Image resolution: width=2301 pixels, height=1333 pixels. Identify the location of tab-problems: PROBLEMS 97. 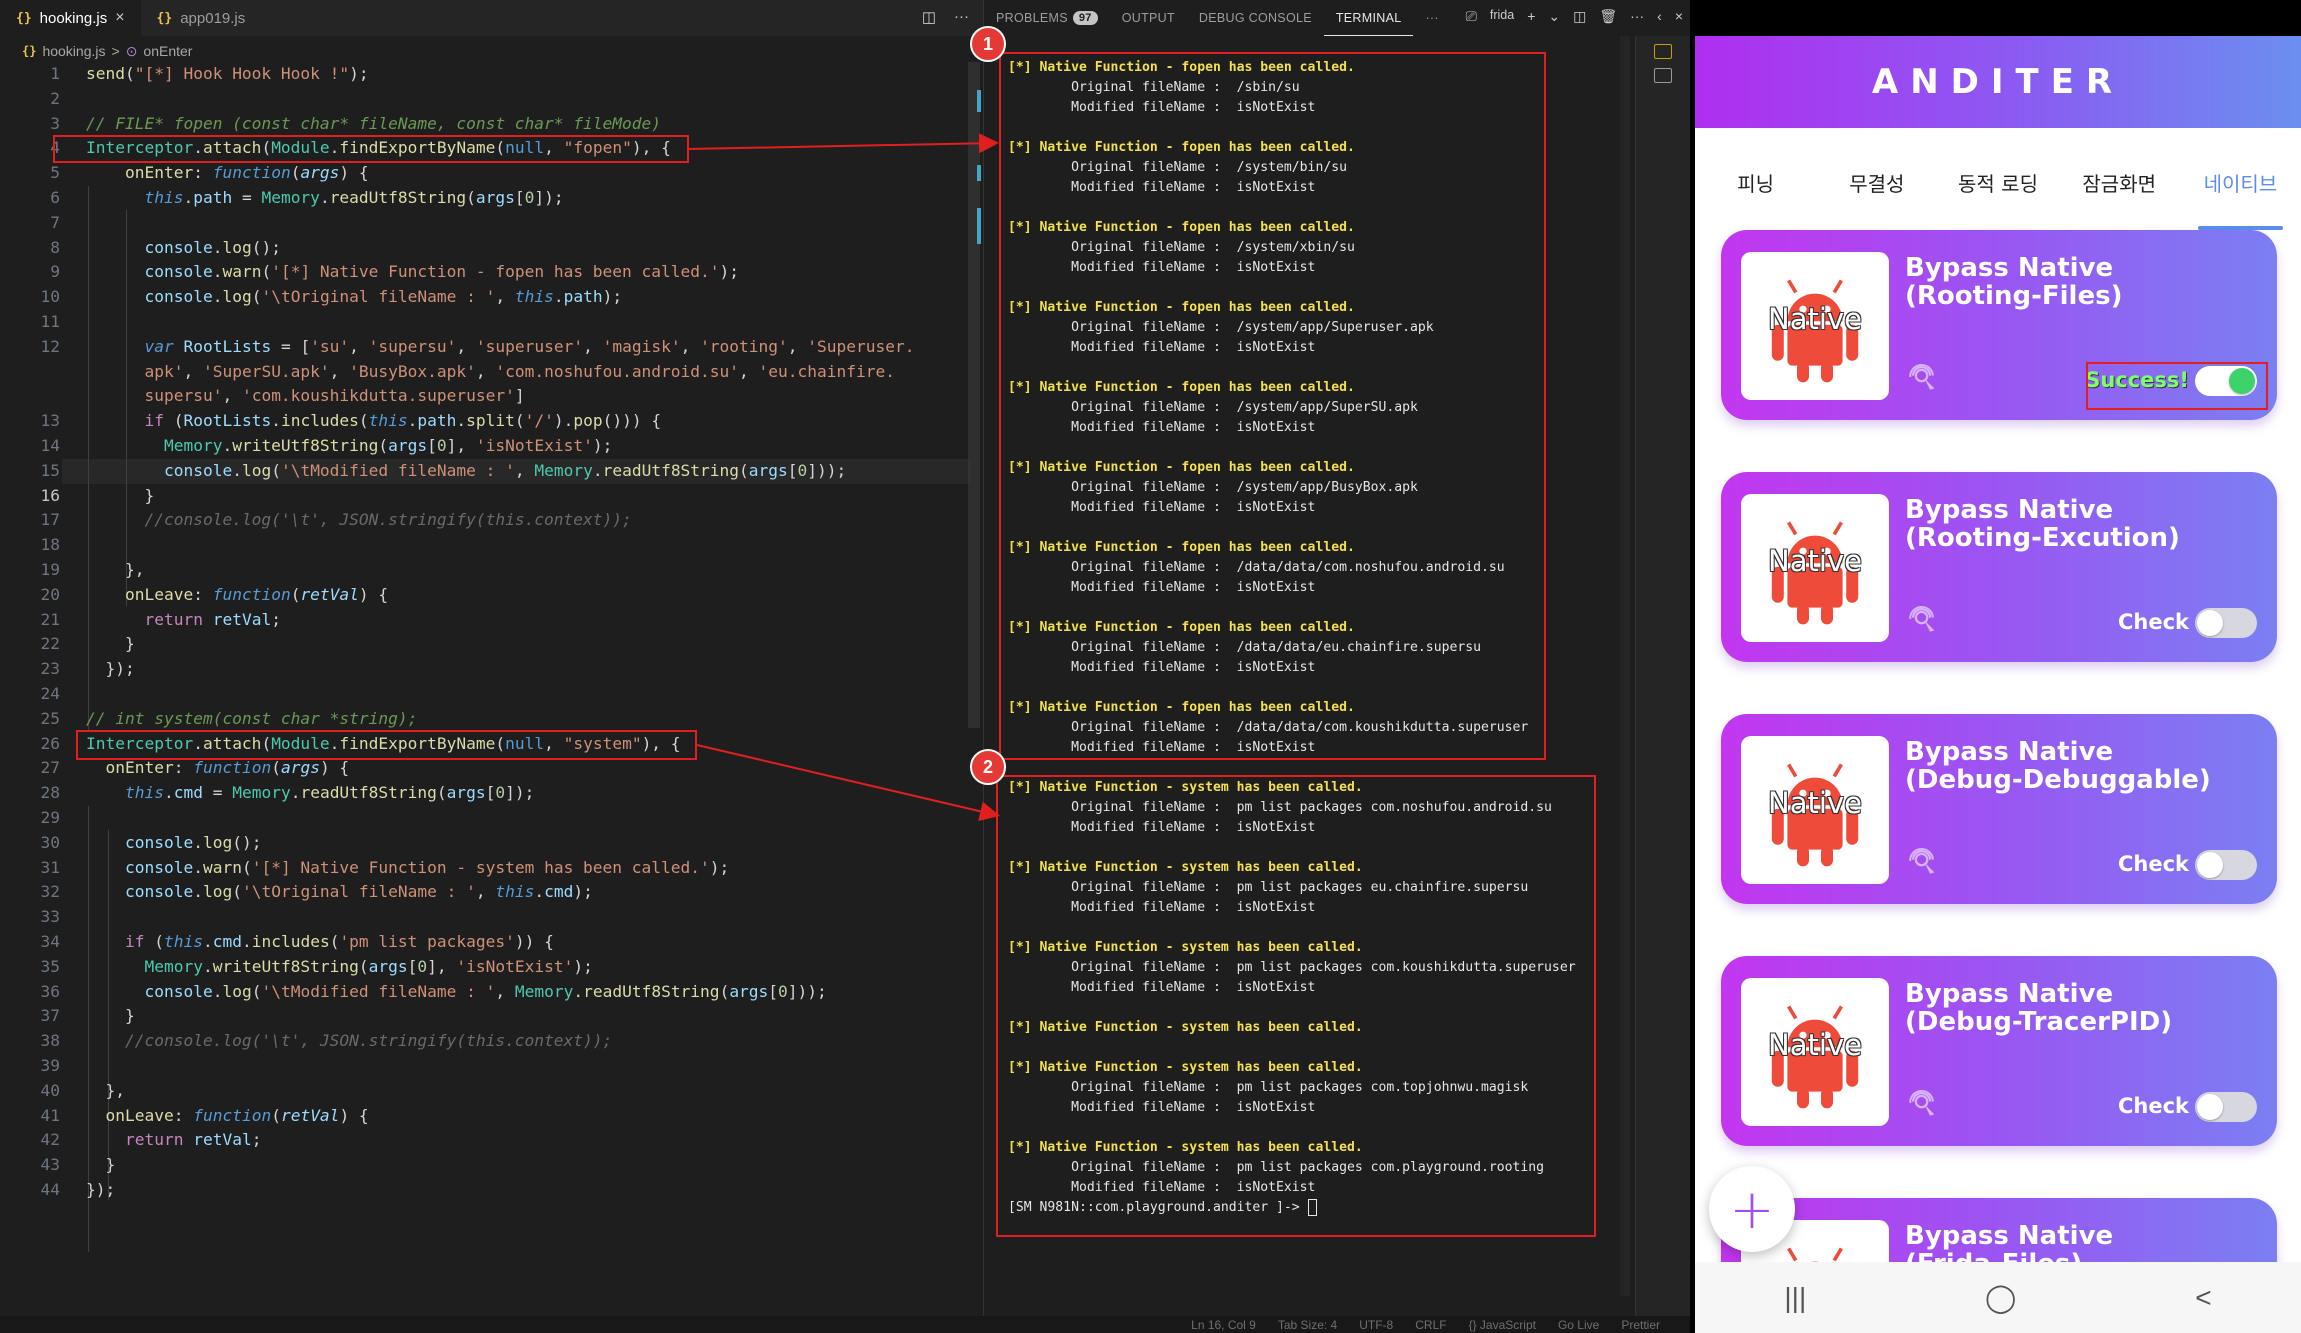
(1047, 18).